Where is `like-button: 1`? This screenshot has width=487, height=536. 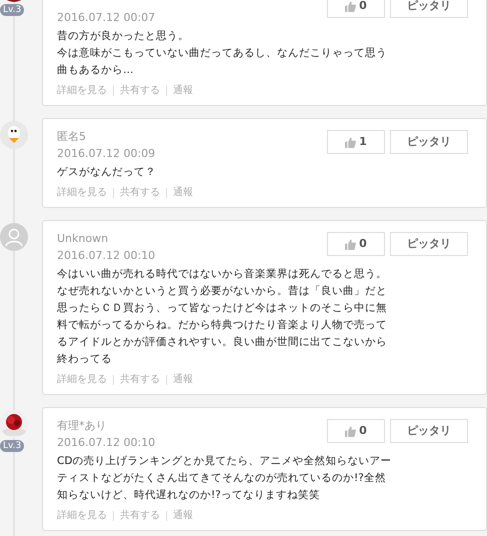
like-button: 1 is located at coordinates (356, 142).